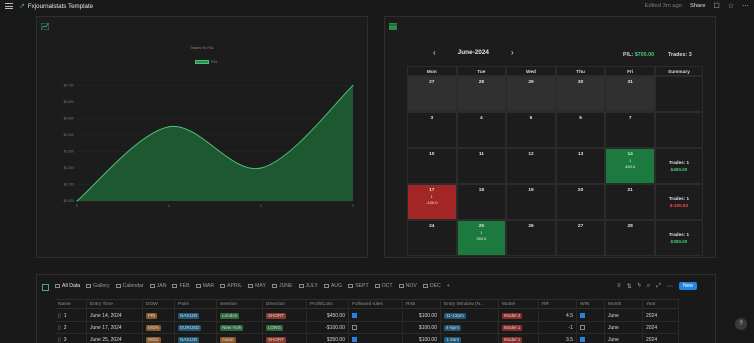  Describe the element at coordinates (531, 202) in the screenshot. I see `calendar-day: 19` at that location.